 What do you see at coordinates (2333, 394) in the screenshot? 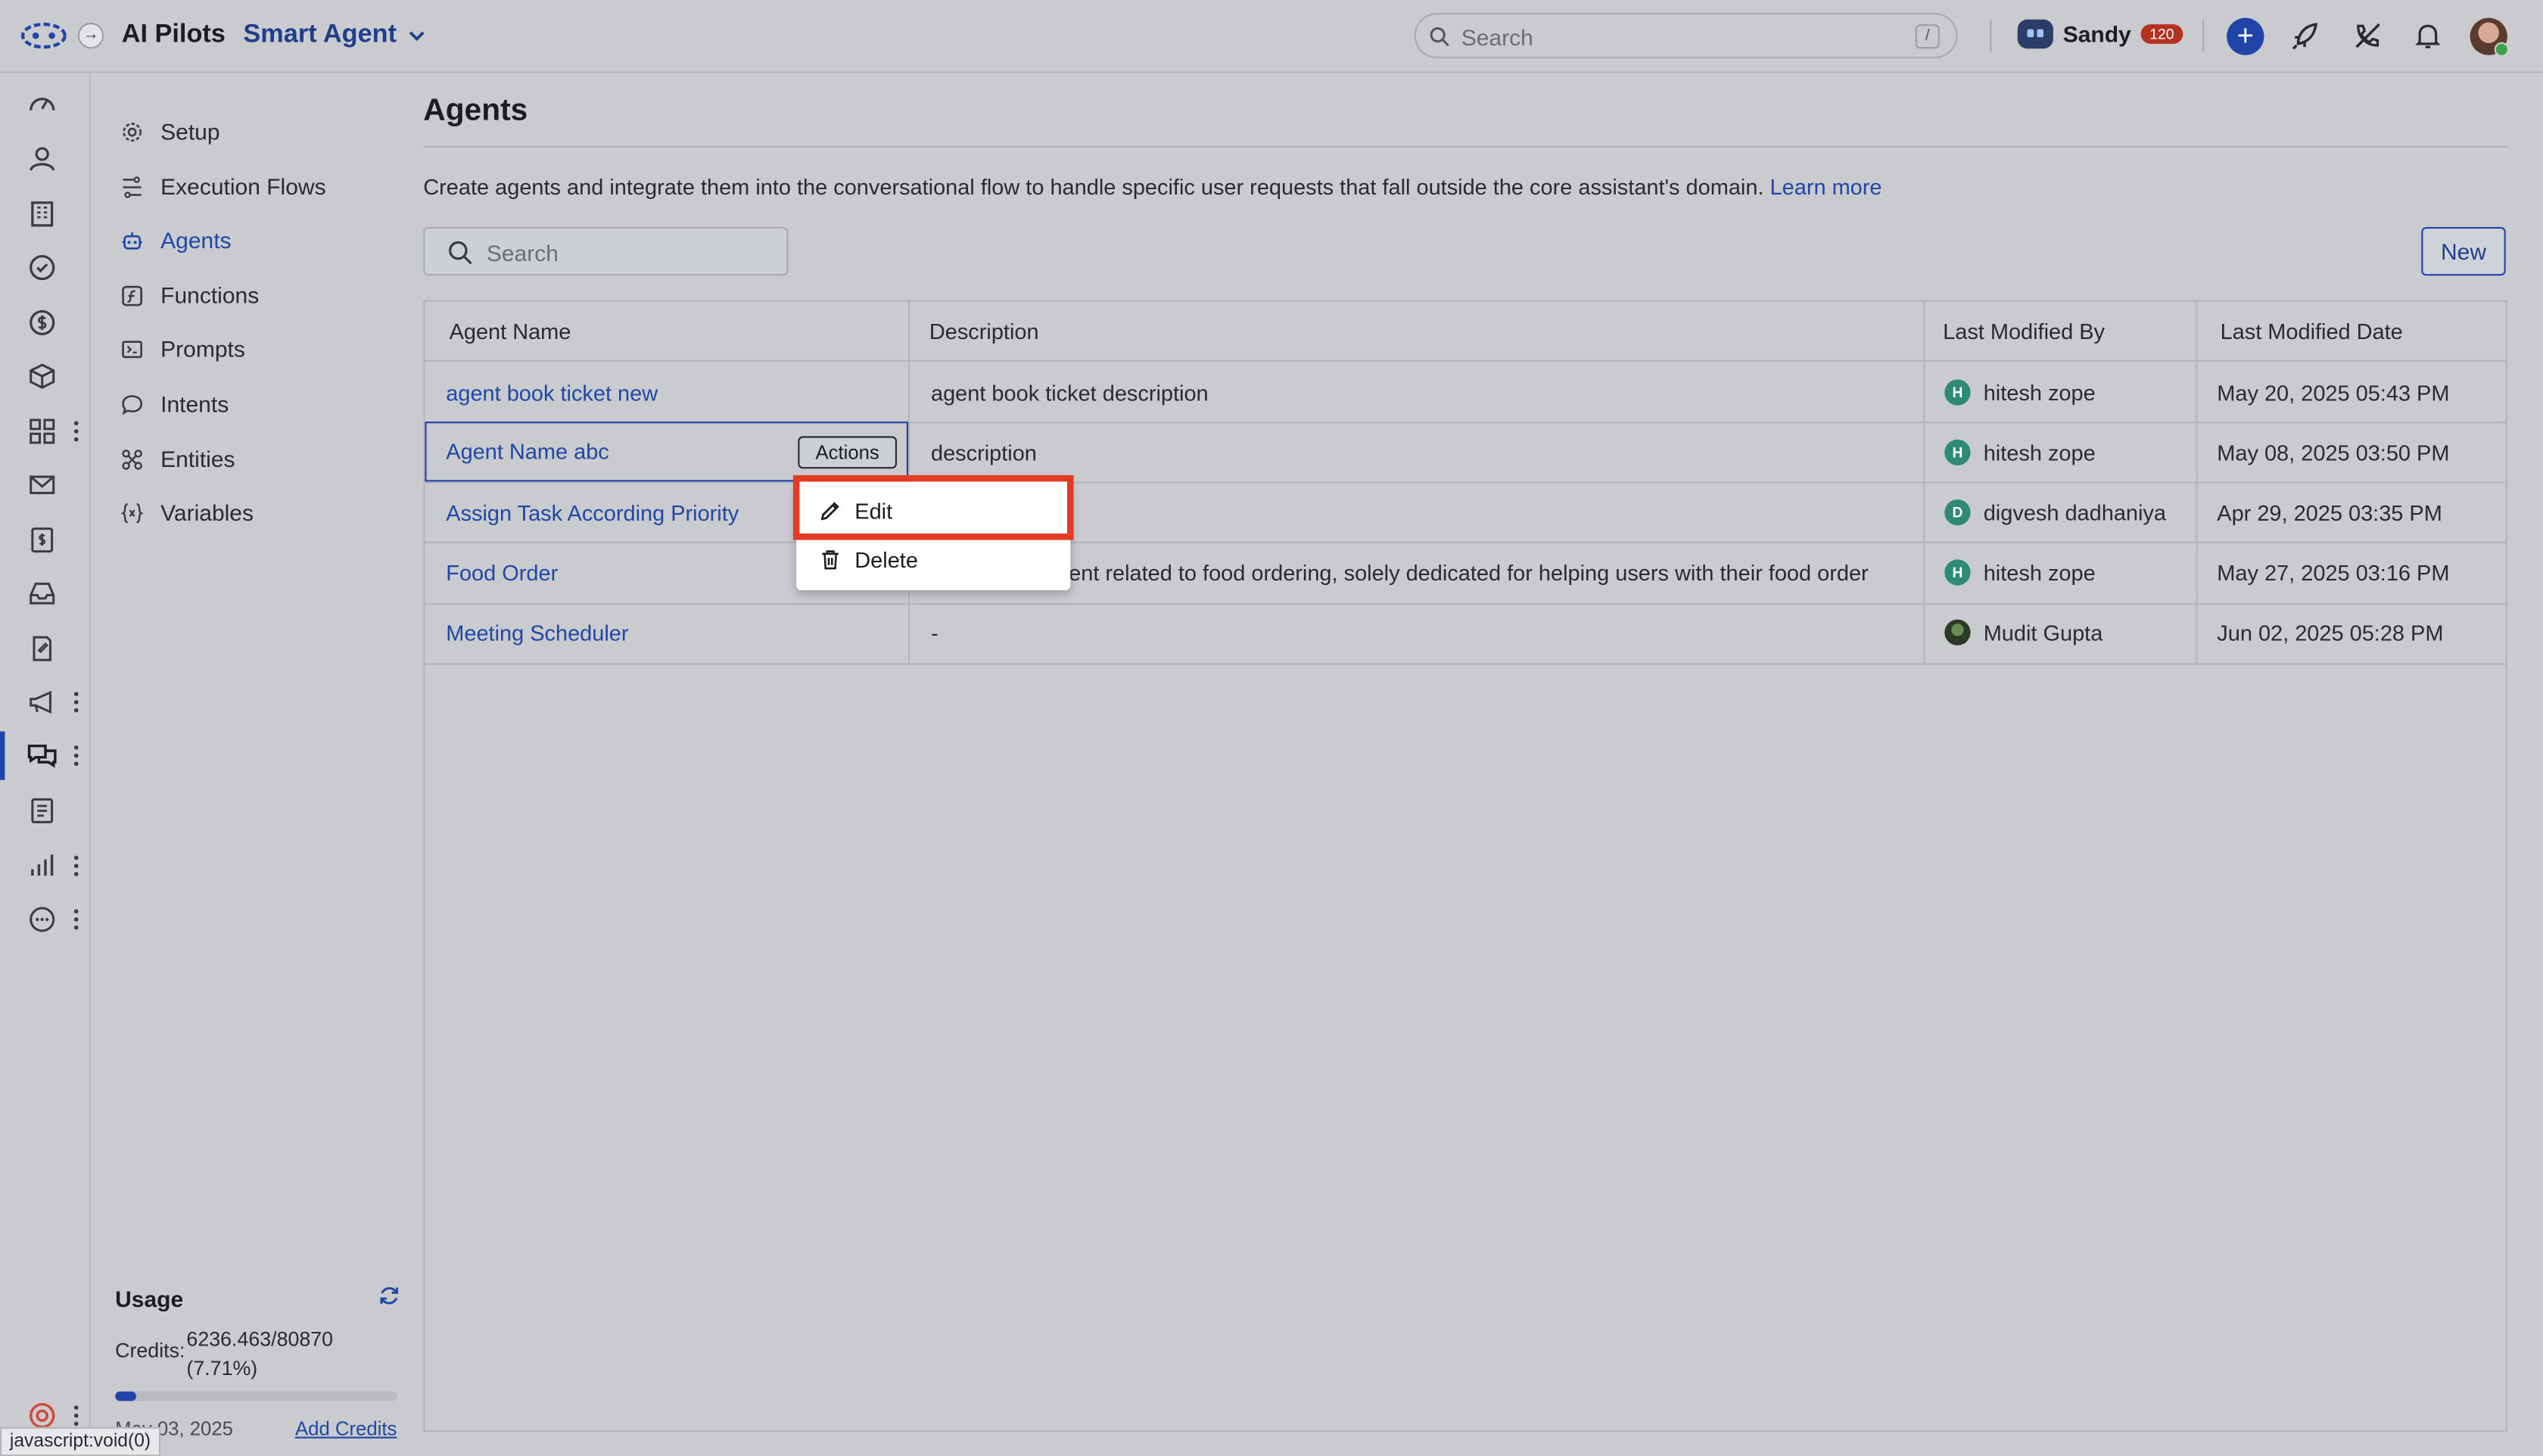
I see `modified-date: May 20, 2025 05:43 PM` at bounding box center [2333, 394].